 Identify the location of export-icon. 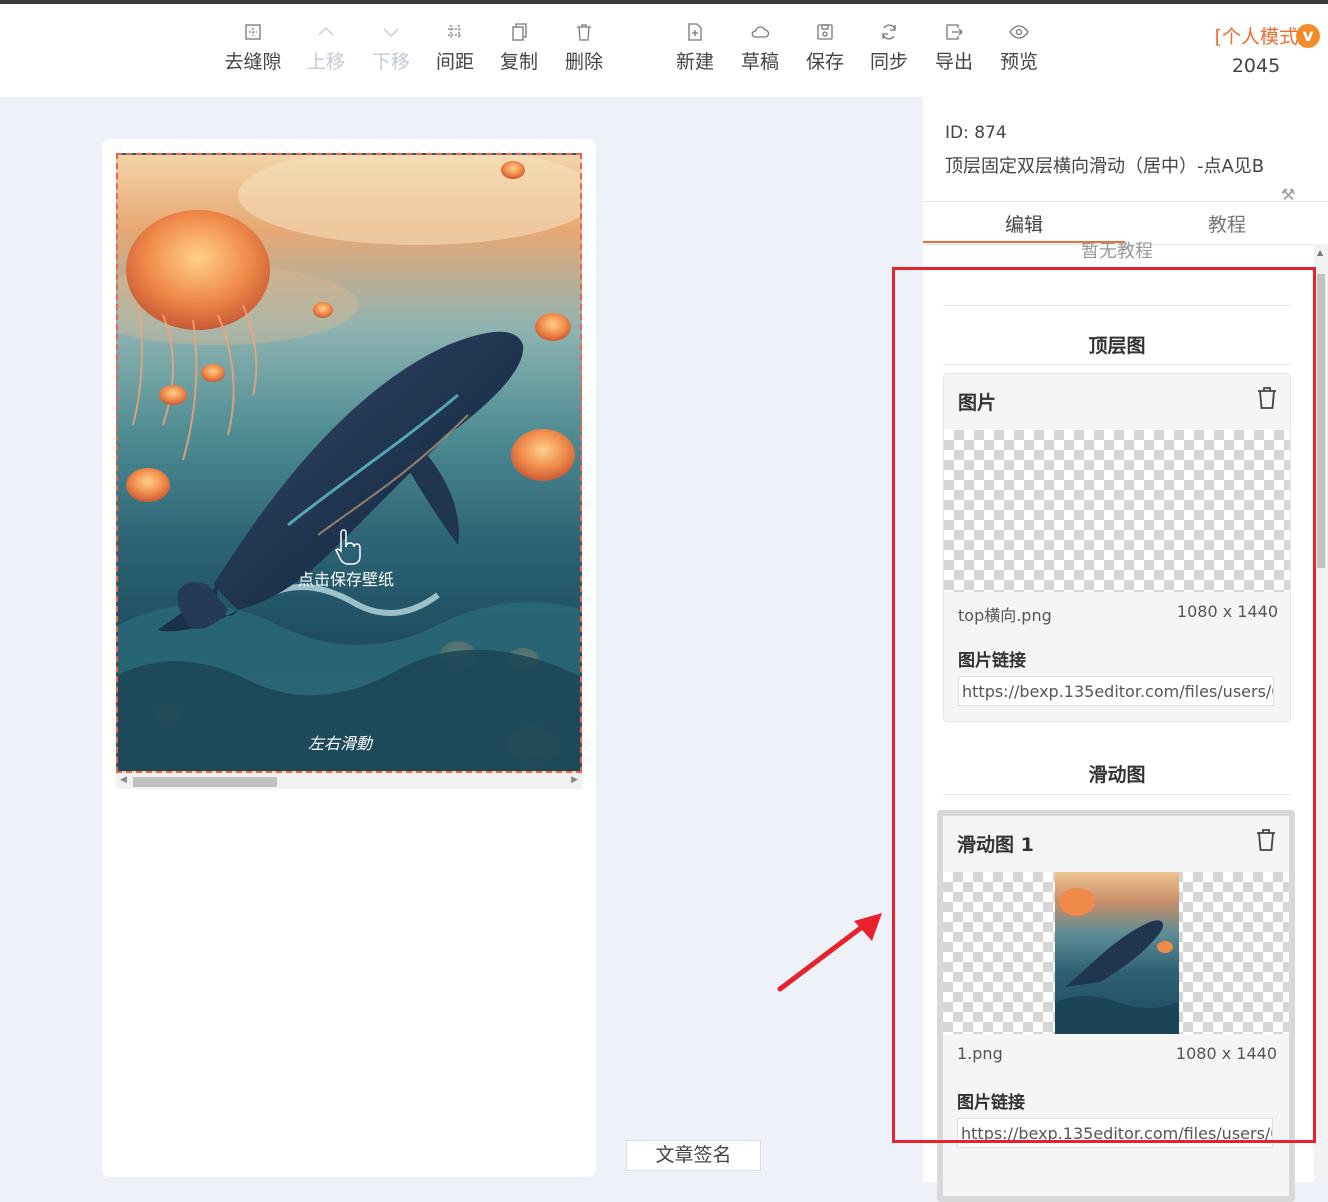
(954, 32).